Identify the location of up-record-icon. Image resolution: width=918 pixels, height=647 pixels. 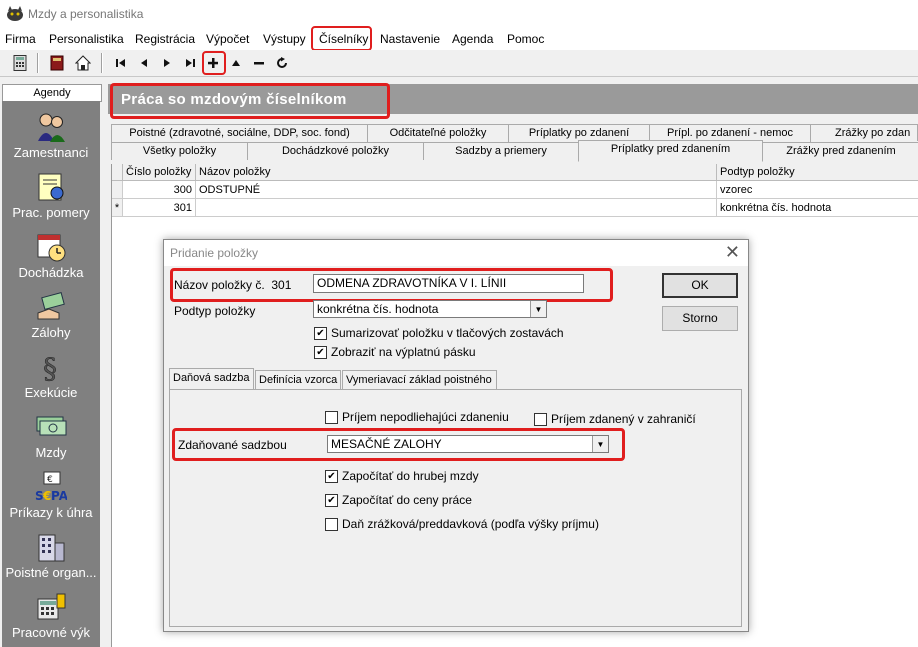
(236, 63).